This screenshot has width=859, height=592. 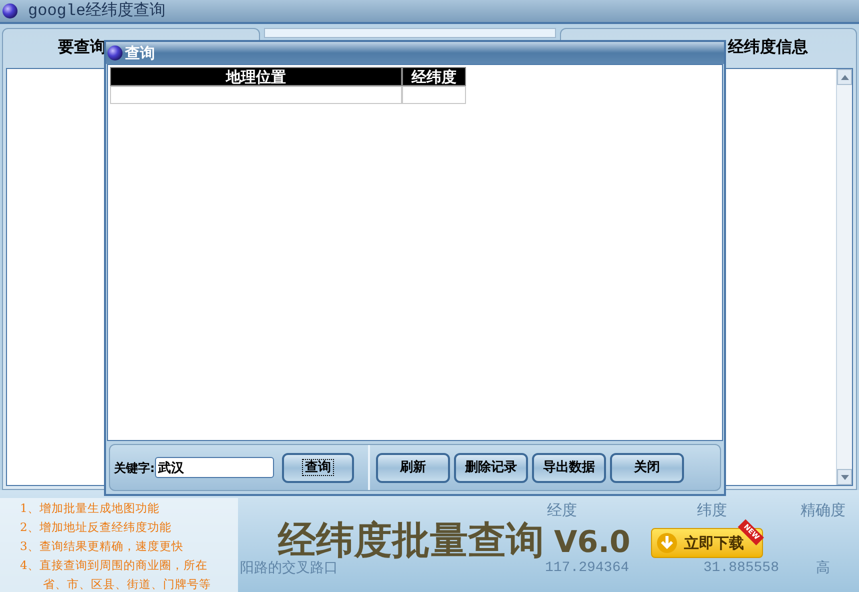 What do you see at coordinates (587, 568) in the screenshot?
I see `table-cell-text: 117.294364` at bounding box center [587, 568].